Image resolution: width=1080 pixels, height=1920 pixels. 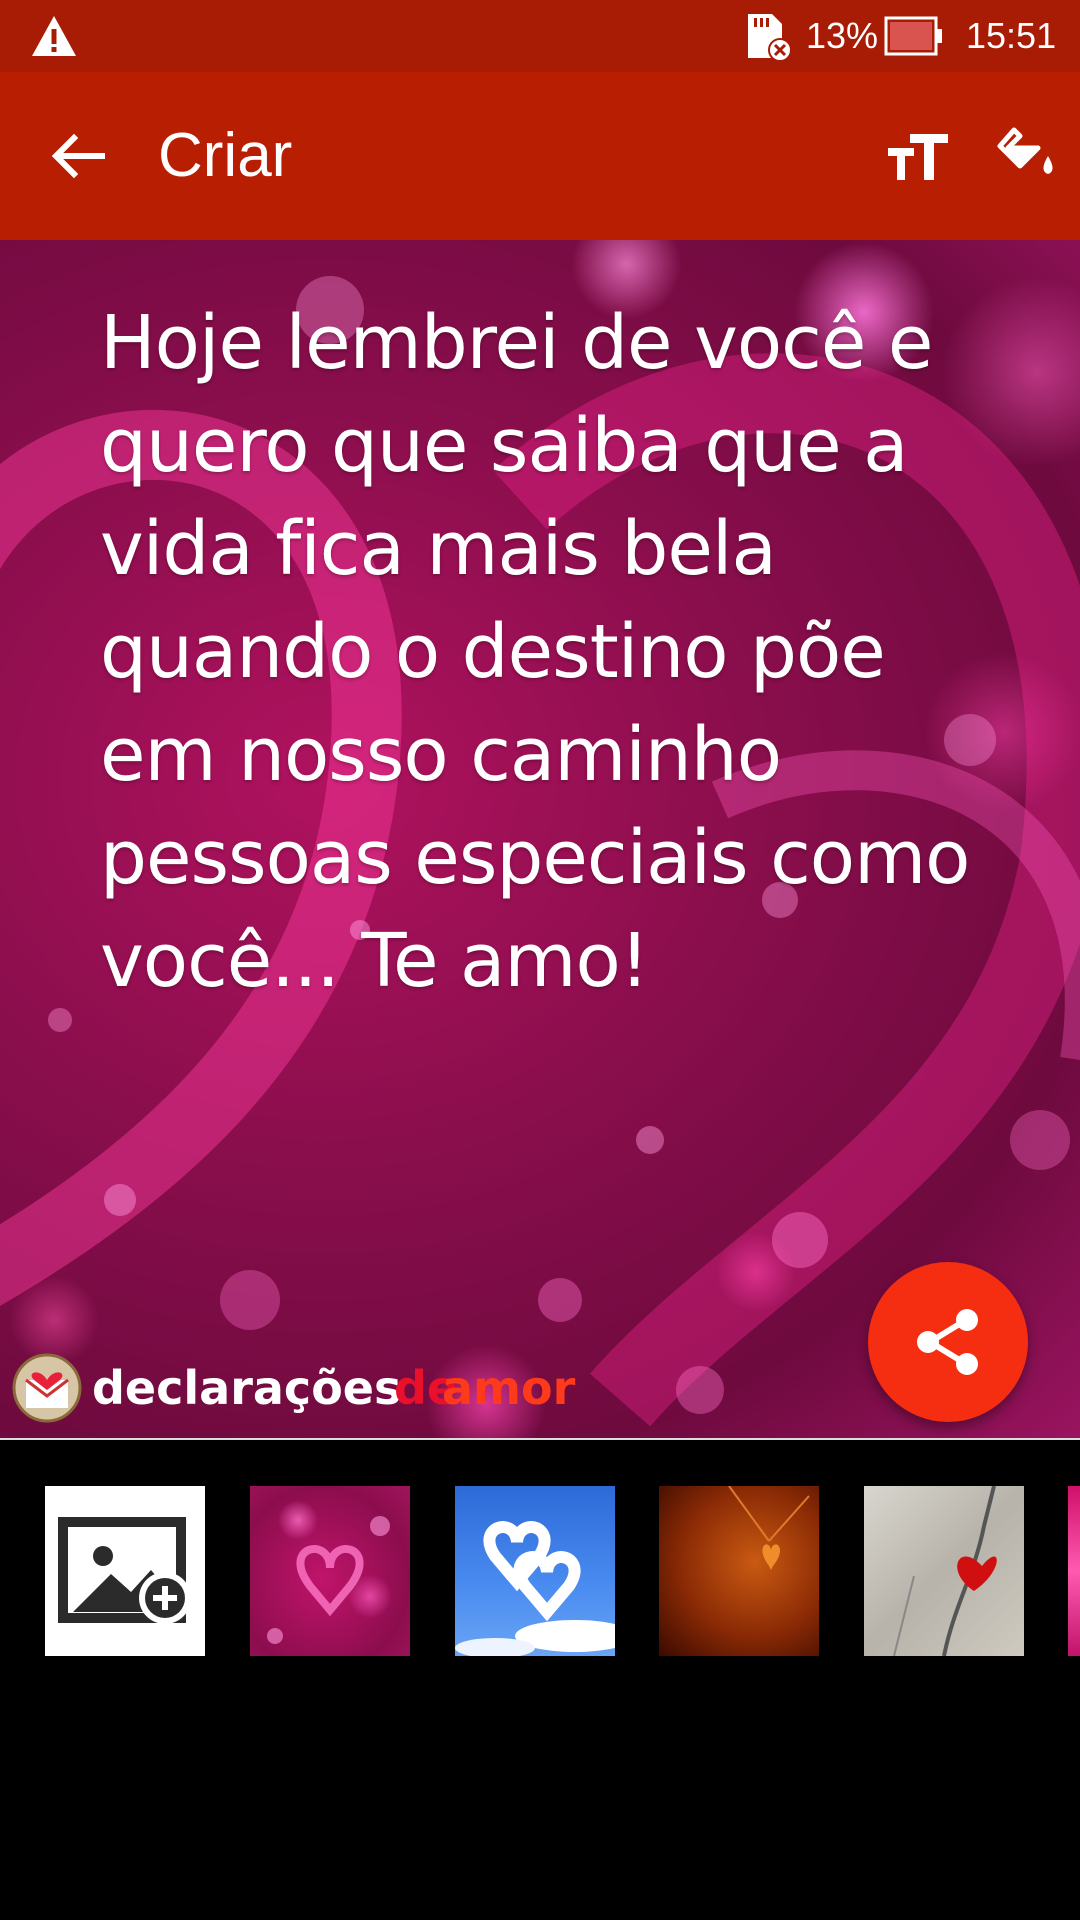 What do you see at coordinates (739, 1571) in the screenshot?
I see `thumbnail-heart-pendant` at bounding box center [739, 1571].